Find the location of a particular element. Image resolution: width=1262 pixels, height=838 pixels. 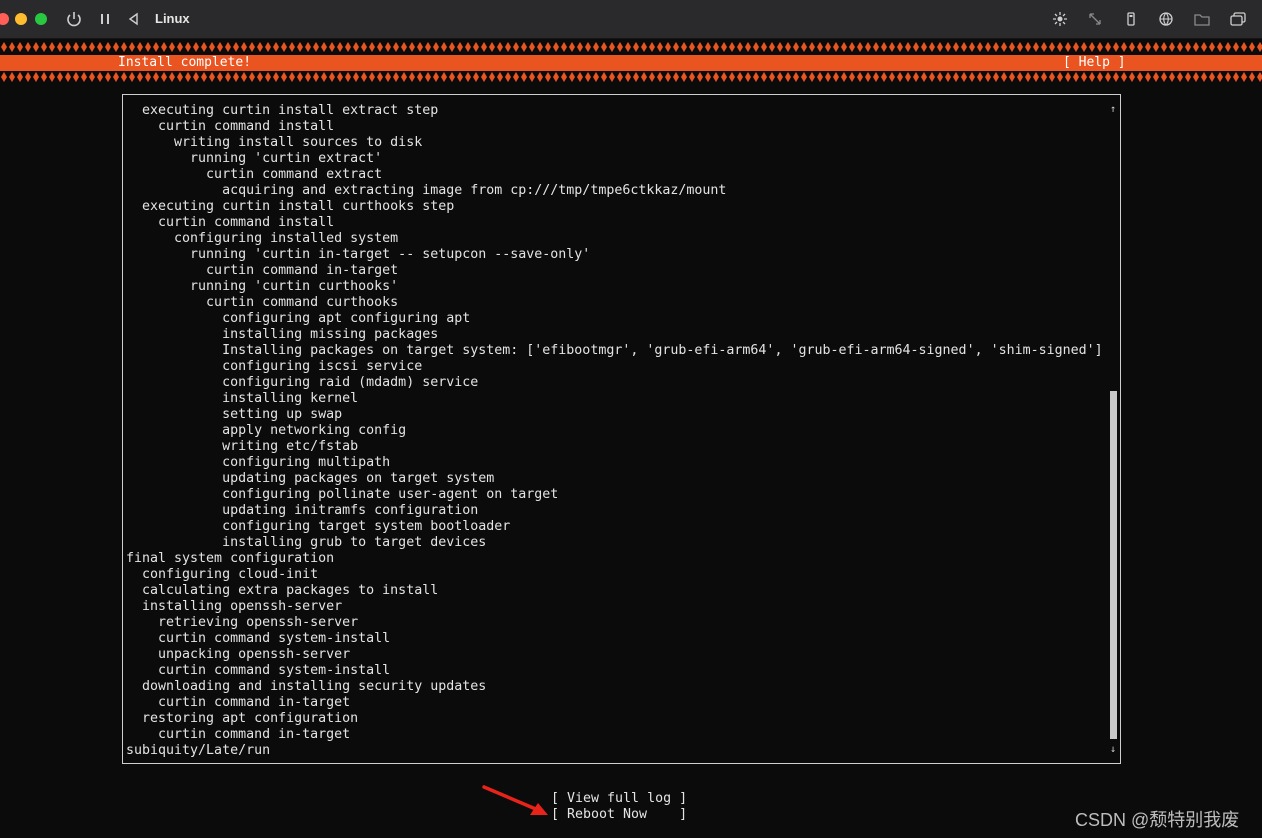

window-title: Linux is located at coordinates (172, 18).